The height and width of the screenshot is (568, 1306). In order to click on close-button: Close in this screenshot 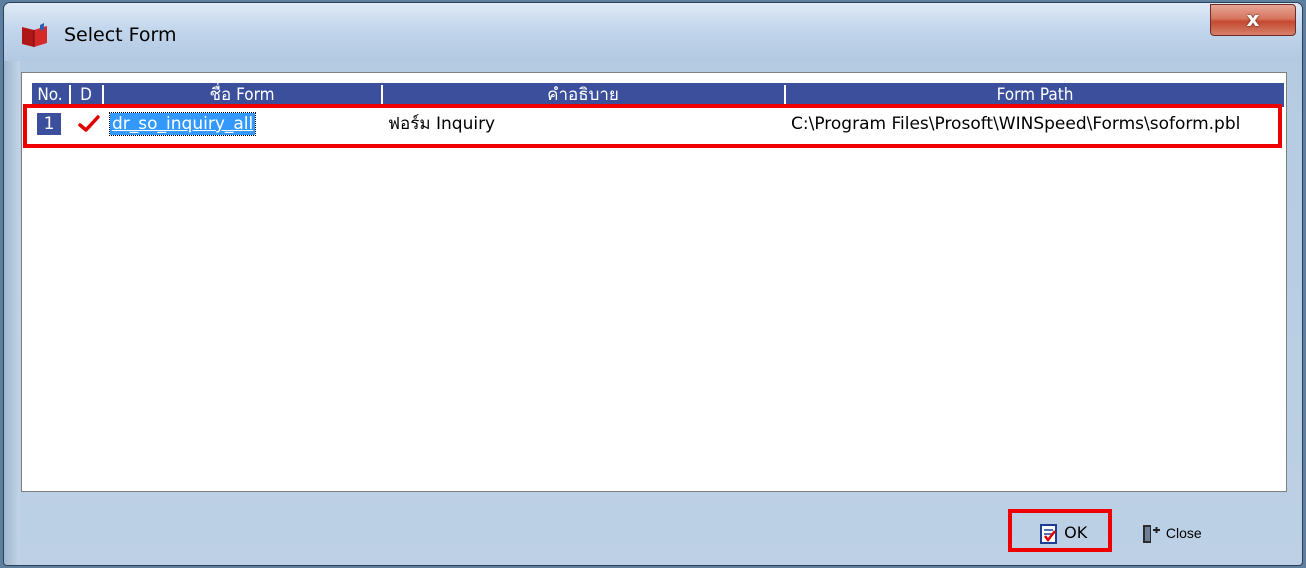, I will do `click(1171, 533)`.